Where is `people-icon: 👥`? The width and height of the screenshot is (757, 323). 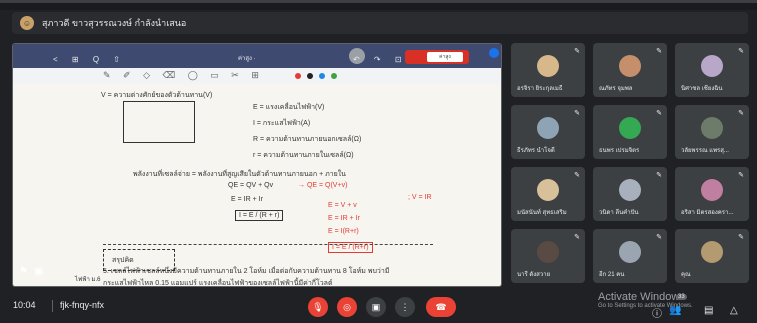 people-icon: 👥 is located at coordinates (675, 310).